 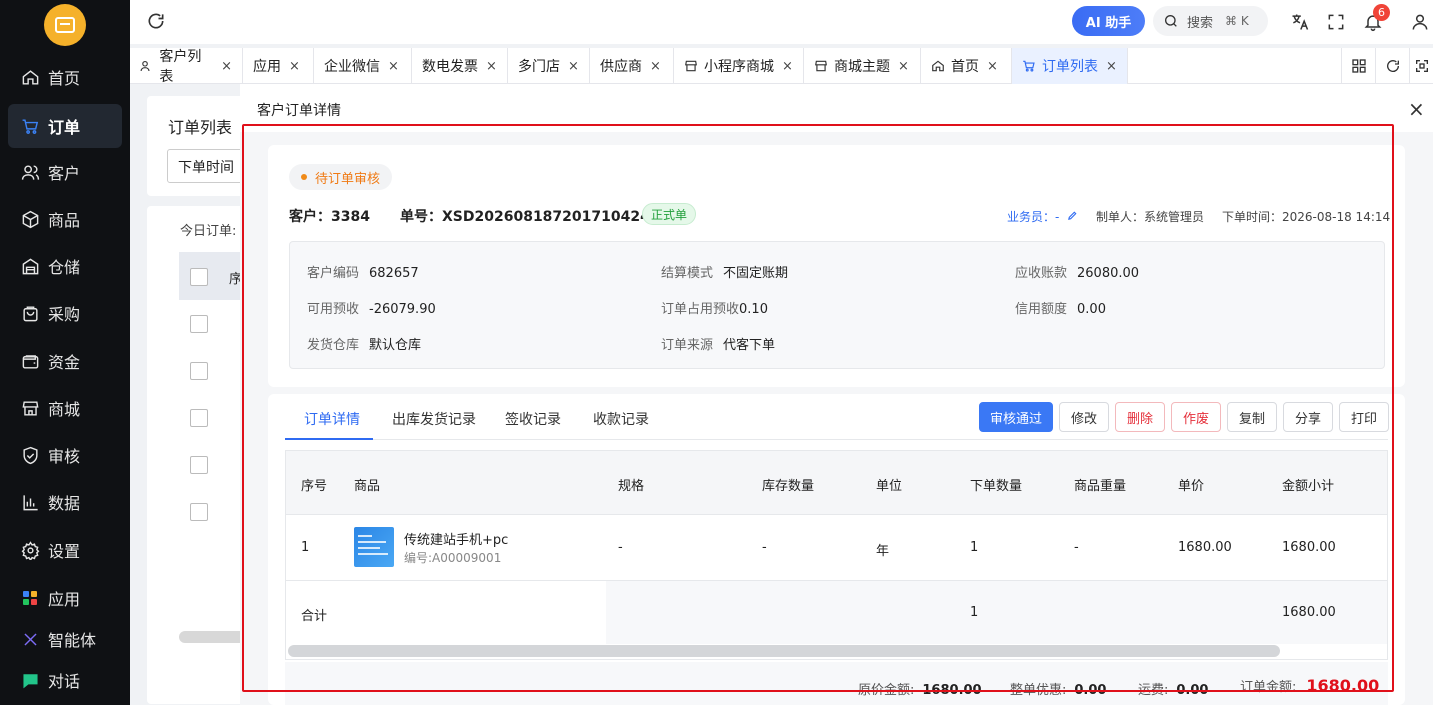 What do you see at coordinates (1196, 417) in the screenshot?
I see `void-button: 作废` at bounding box center [1196, 417].